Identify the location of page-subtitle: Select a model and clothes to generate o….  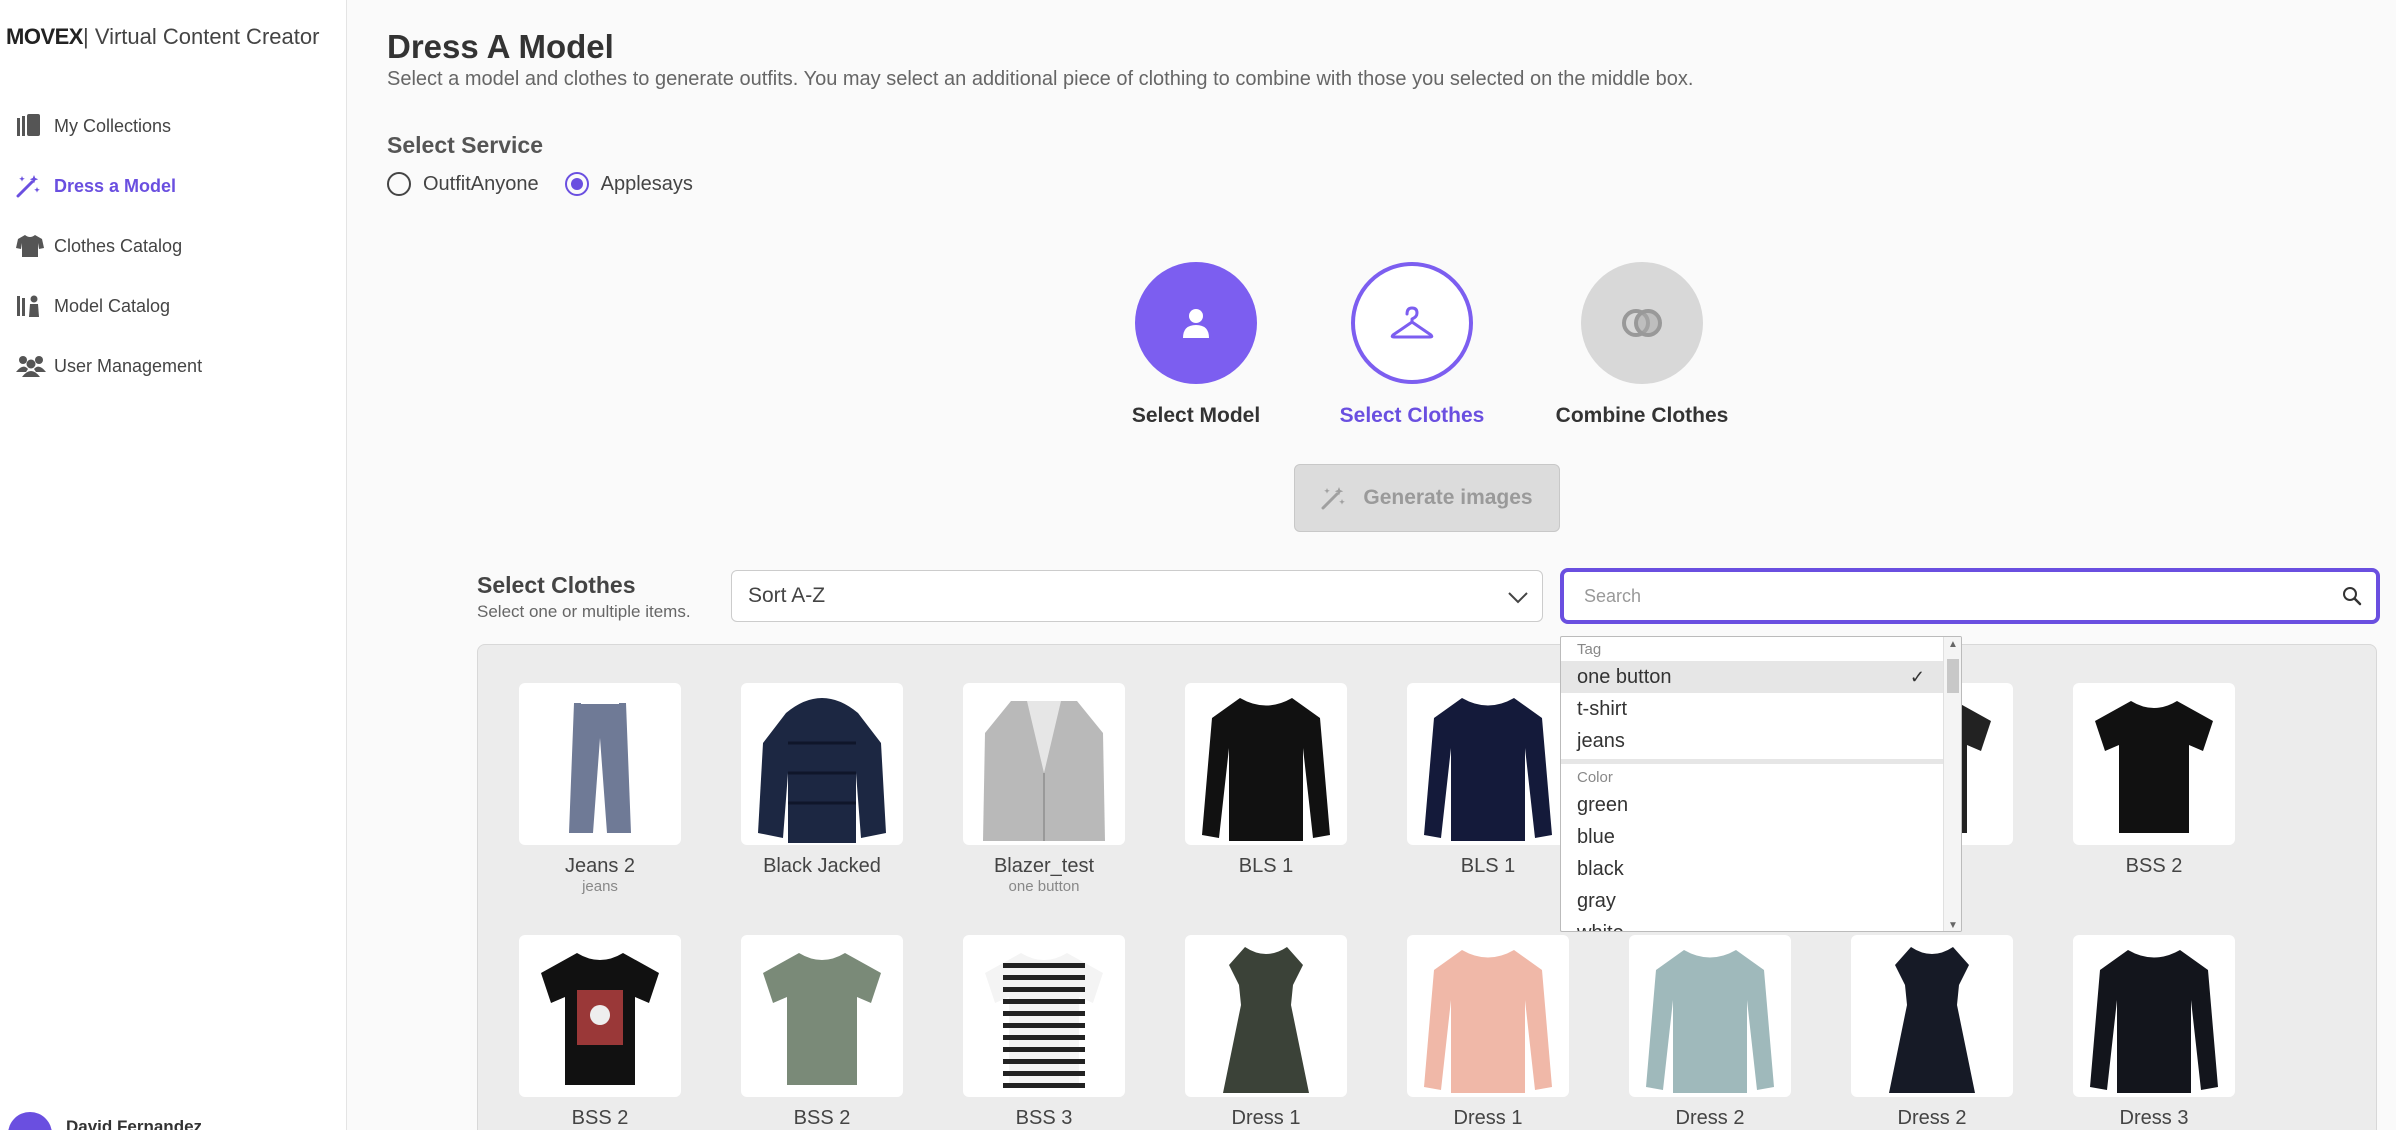
(1040, 79).